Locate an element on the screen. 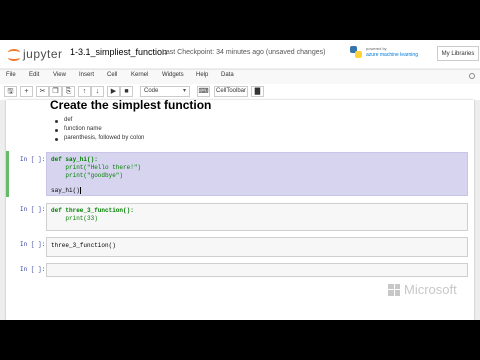 This screenshot has width=480, height=360. azure-ml-badge: powered by azure machine learning is located at coordinates (391, 53).